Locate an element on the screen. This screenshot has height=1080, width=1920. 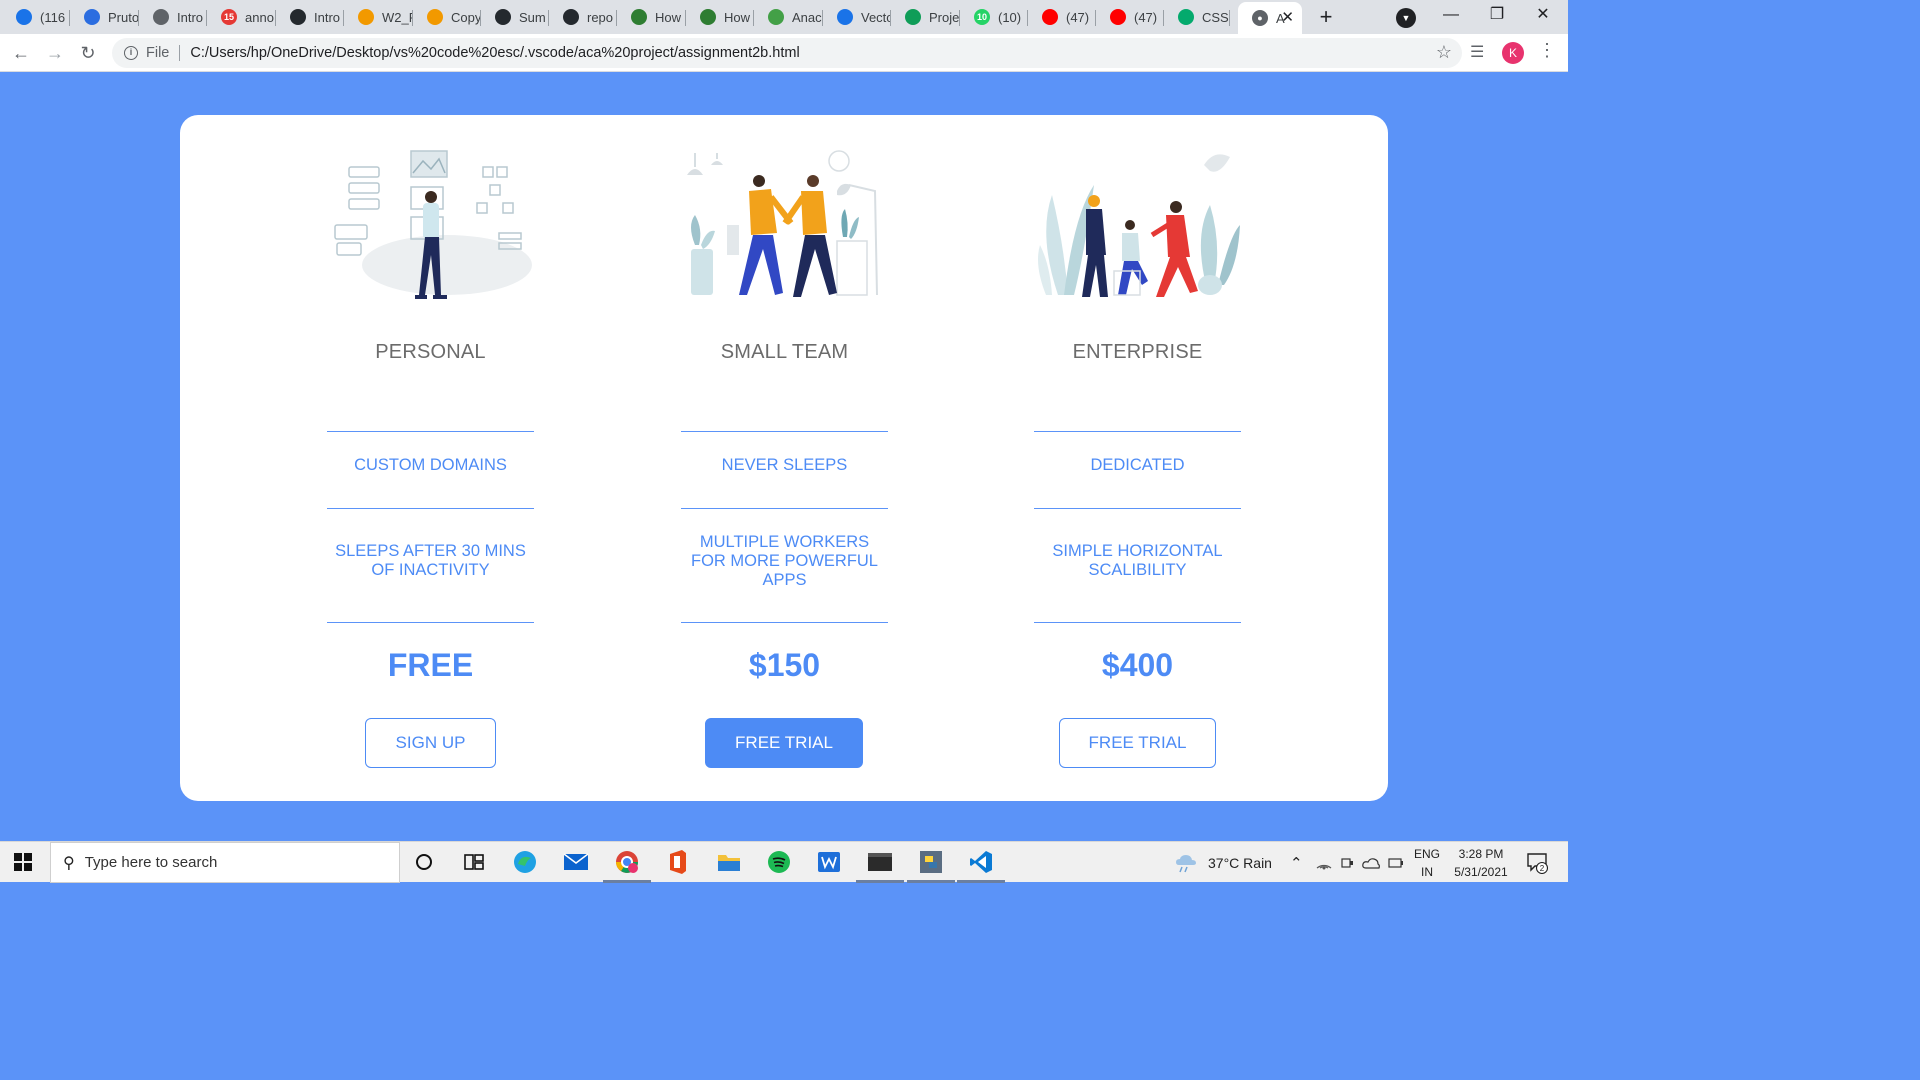
edge-icon is located at coordinates (525, 862).